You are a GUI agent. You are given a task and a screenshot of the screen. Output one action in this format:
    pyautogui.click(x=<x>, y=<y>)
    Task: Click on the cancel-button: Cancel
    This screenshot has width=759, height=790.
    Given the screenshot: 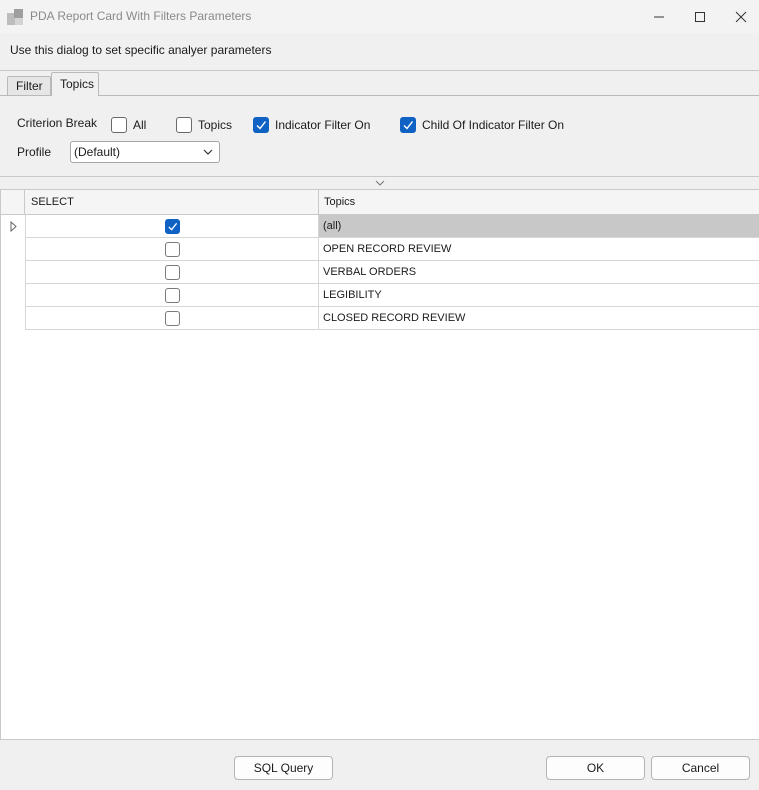 What is the action you would take?
    pyautogui.click(x=700, y=768)
    